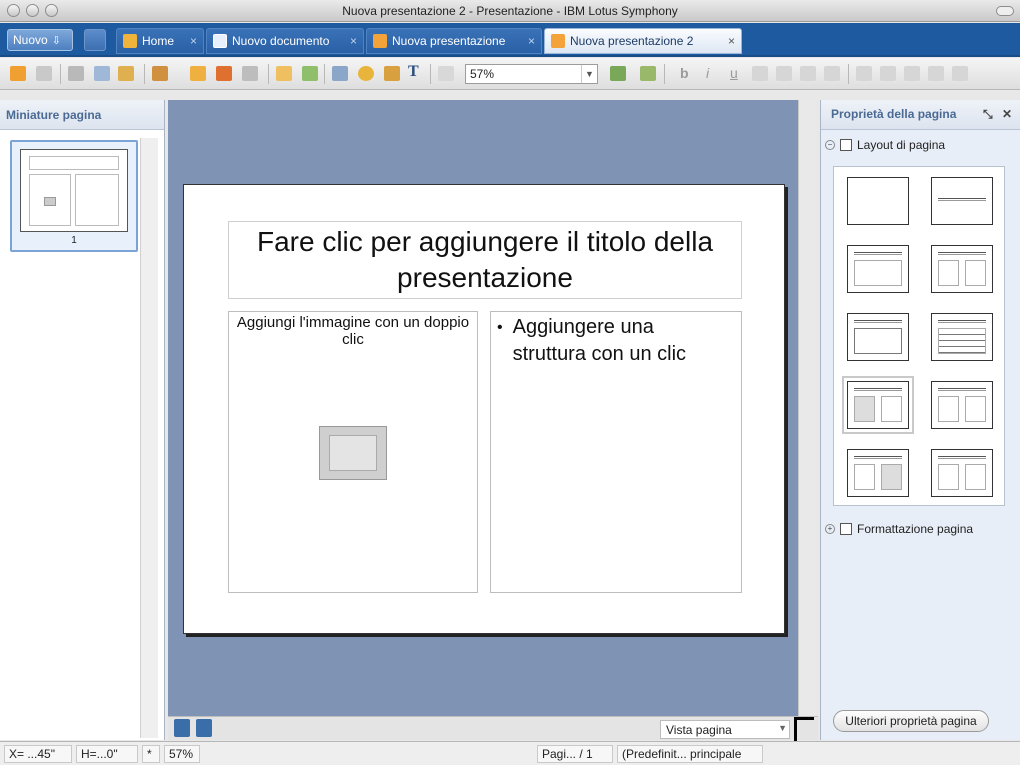 The width and height of the screenshot is (1020, 765). I want to click on collapse-icon: −, so click(830, 145).